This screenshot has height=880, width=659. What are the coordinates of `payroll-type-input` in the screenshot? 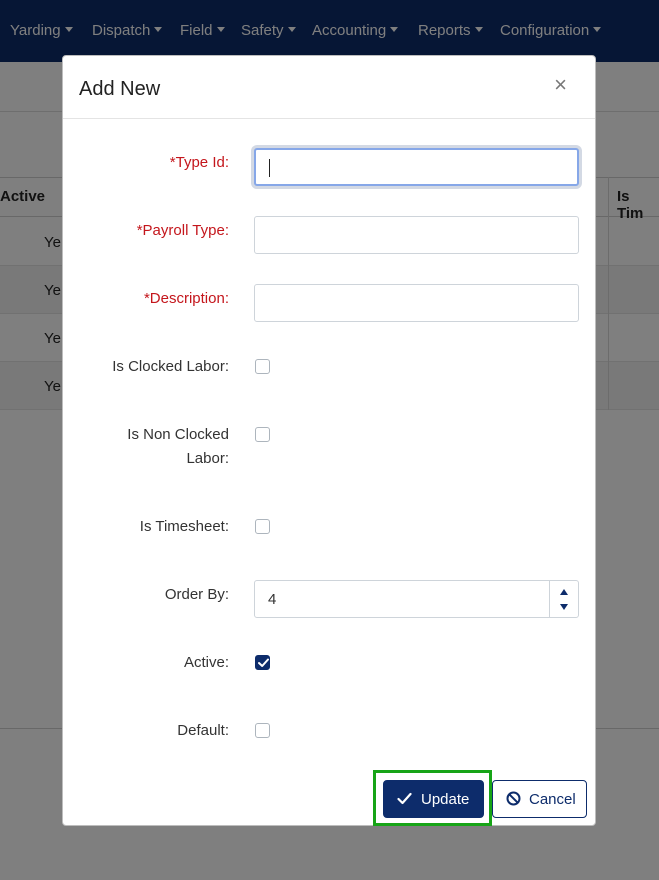 It's located at (416, 235).